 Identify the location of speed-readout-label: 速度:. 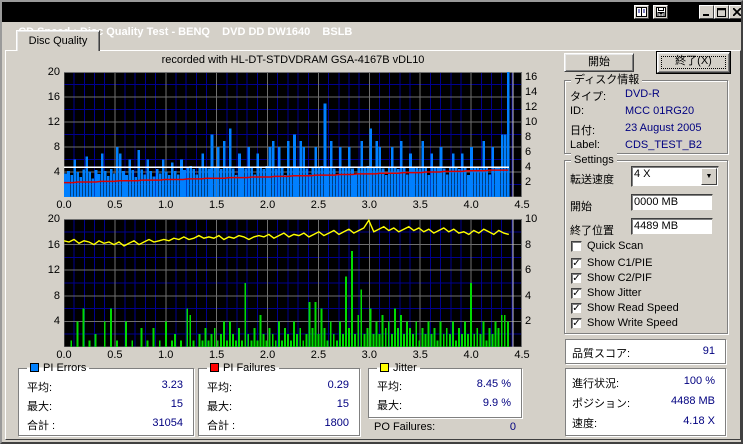
(585, 424).